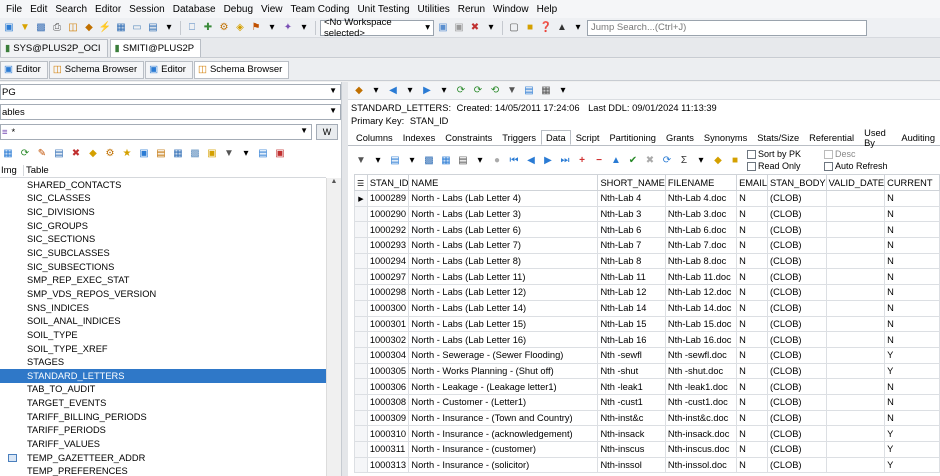 The height and width of the screenshot is (476, 940). What do you see at coordinates (701, 465) in the screenshot?
I see `cell-filename: Nth-inssol.doc` at bounding box center [701, 465].